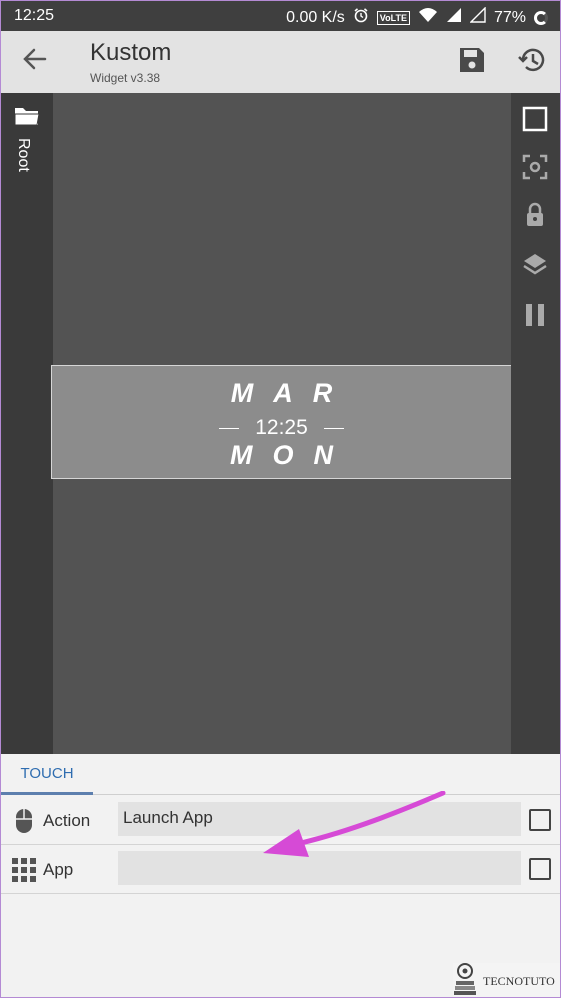 The height and width of the screenshot is (1000, 563). Describe the element at coordinates (535, 167) in the screenshot. I see `focus-center-icon` at that location.